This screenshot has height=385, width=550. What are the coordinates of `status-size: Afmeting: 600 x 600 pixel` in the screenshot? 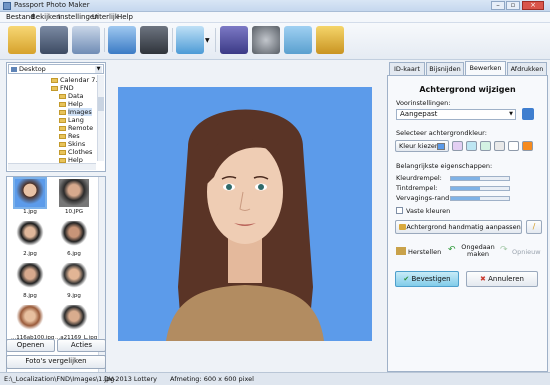 It's located at (212, 379).